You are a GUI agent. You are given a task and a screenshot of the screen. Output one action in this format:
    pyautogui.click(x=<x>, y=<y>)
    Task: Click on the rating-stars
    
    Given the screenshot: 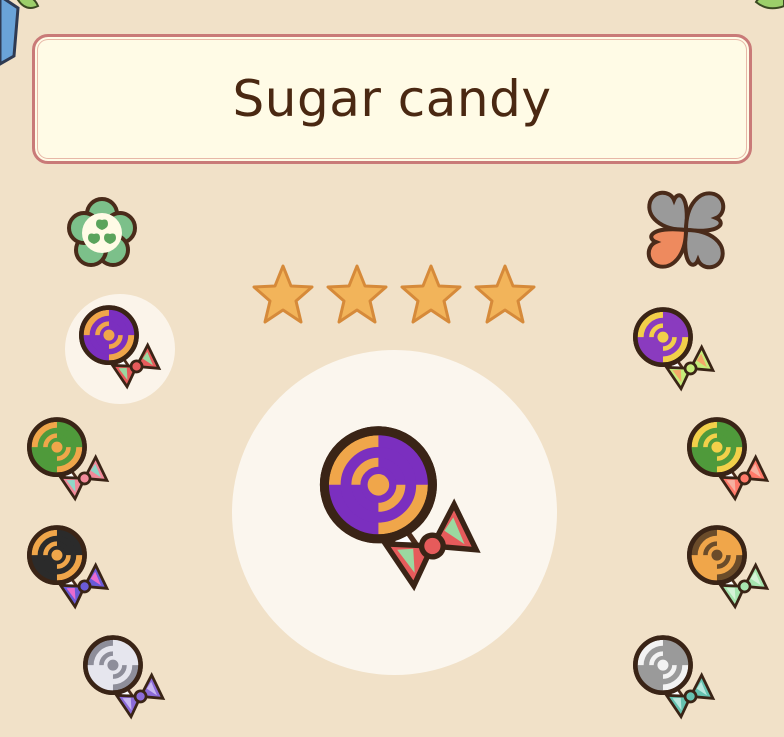 What is the action you would take?
    pyautogui.click(x=395, y=295)
    